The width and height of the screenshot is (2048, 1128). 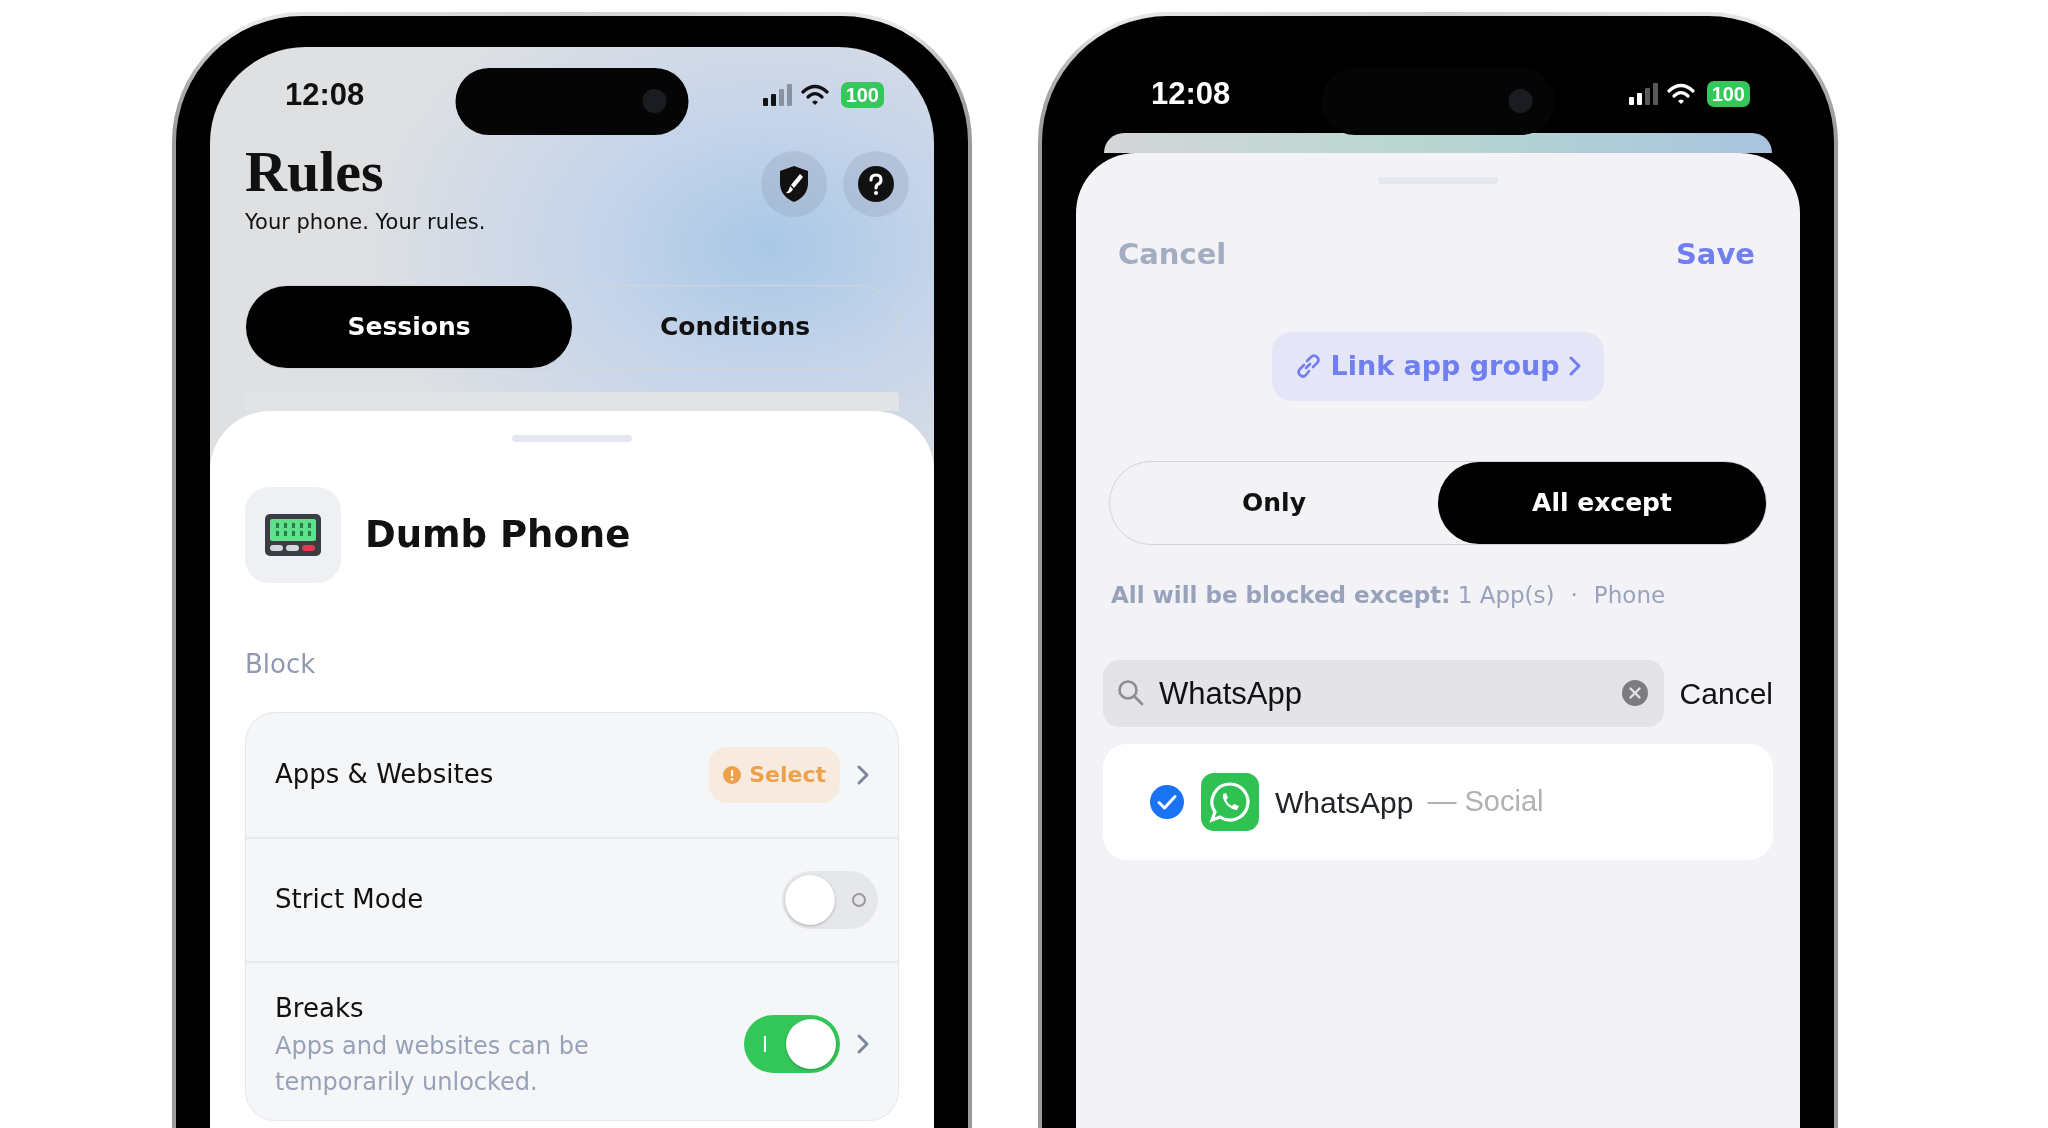 What do you see at coordinates (794, 183) in the screenshot?
I see `shield-brush-icon` at bounding box center [794, 183].